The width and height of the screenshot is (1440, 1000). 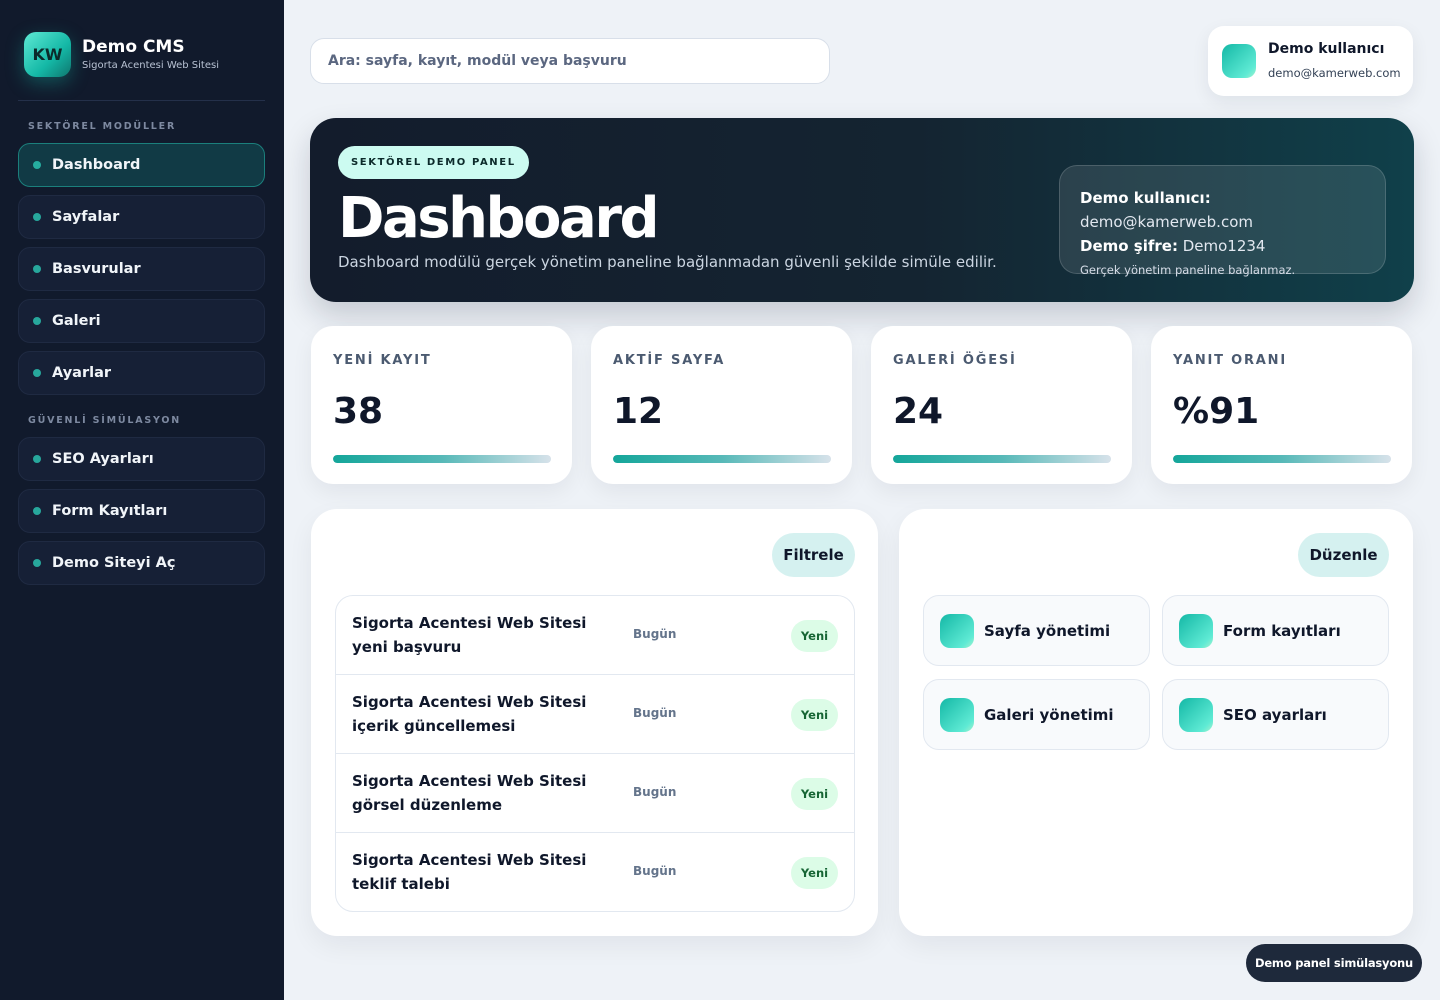 What do you see at coordinates (1166, 222) in the screenshot?
I see `demo-user-value: demo@kamerweb.com` at bounding box center [1166, 222].